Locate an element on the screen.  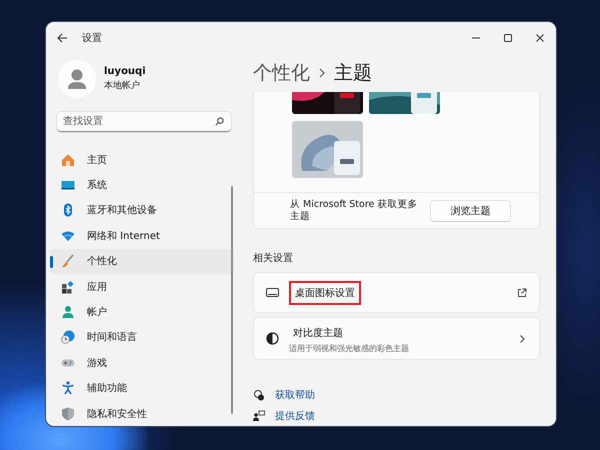
help-link: 获取帮助 is located at coordinates (295, 395).